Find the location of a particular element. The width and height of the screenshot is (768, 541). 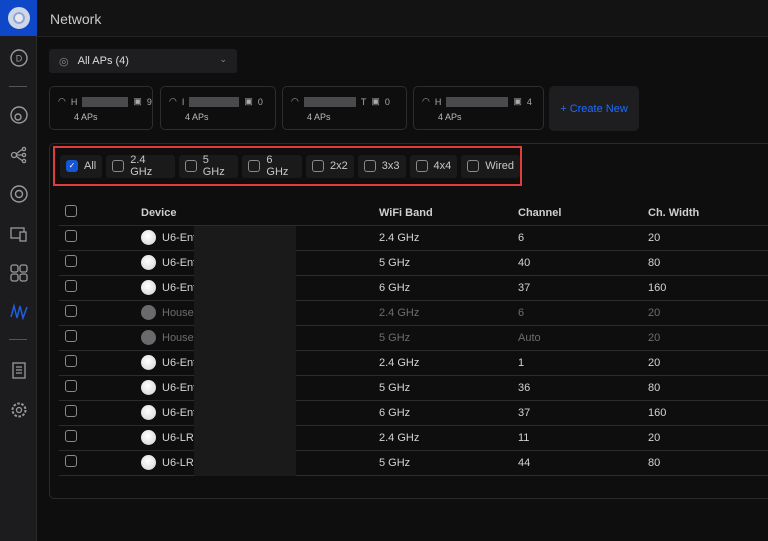

channel: 37 is located at coordinates (583, 413).